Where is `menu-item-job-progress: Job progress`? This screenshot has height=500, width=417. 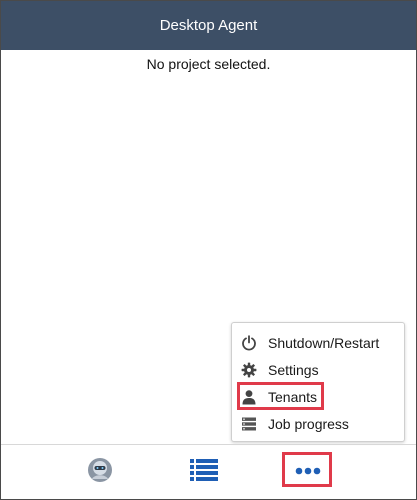 menu-item-job-progress: Job progress is located at coordinates (294, 424).